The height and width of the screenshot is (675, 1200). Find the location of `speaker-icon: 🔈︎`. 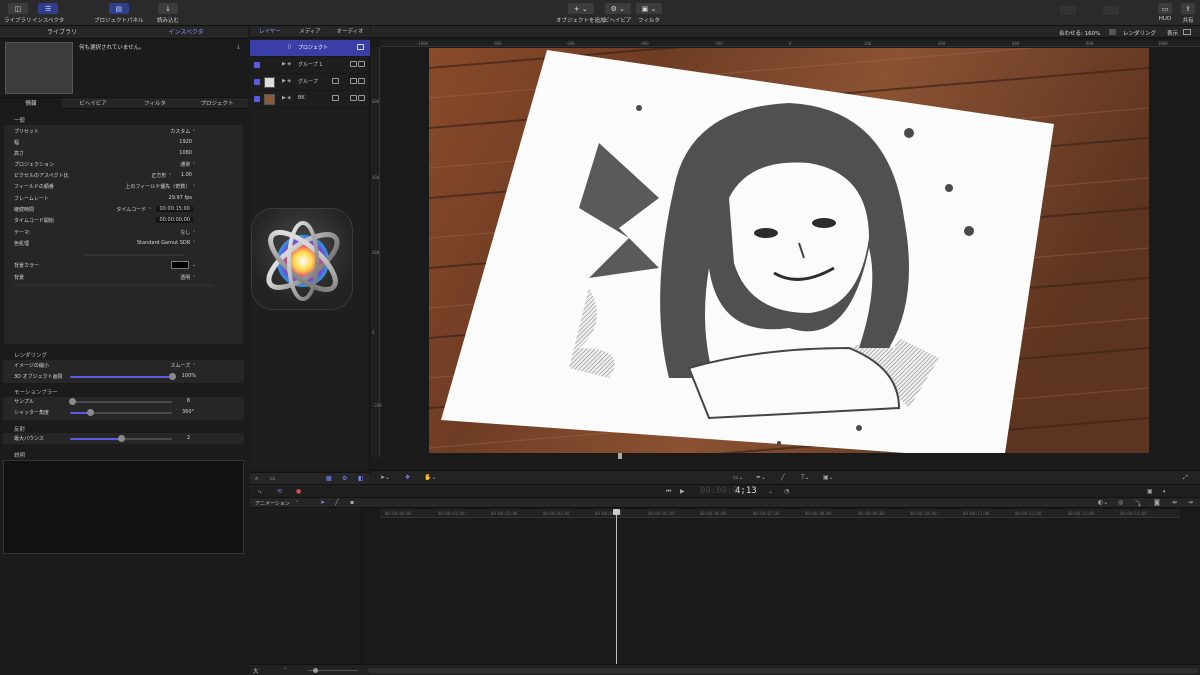

speaker-icon: 🔈︎ is located at coordinates (1165, 492).